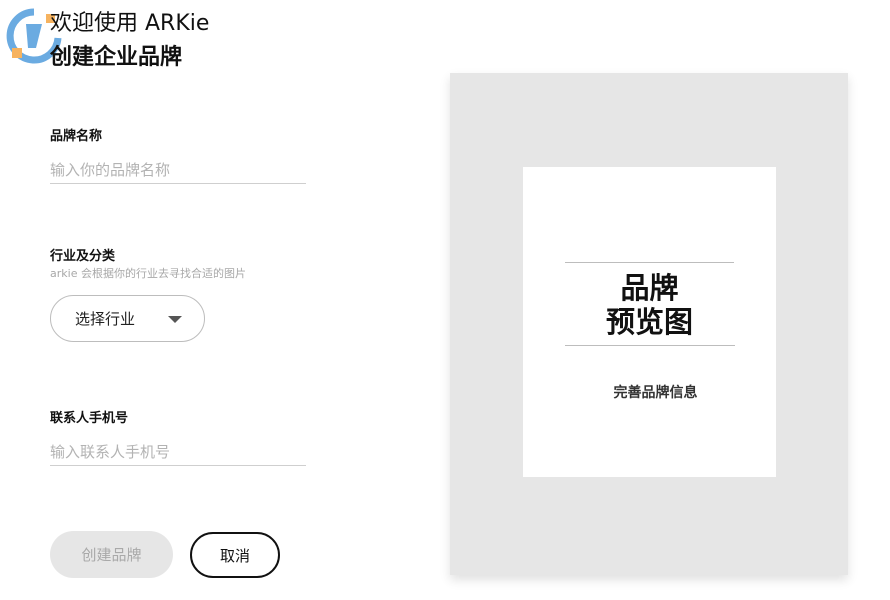 The width and height of the screenshot is (890, 600). I want to click on phone-label: 联系人手机号, so click(89, 418).